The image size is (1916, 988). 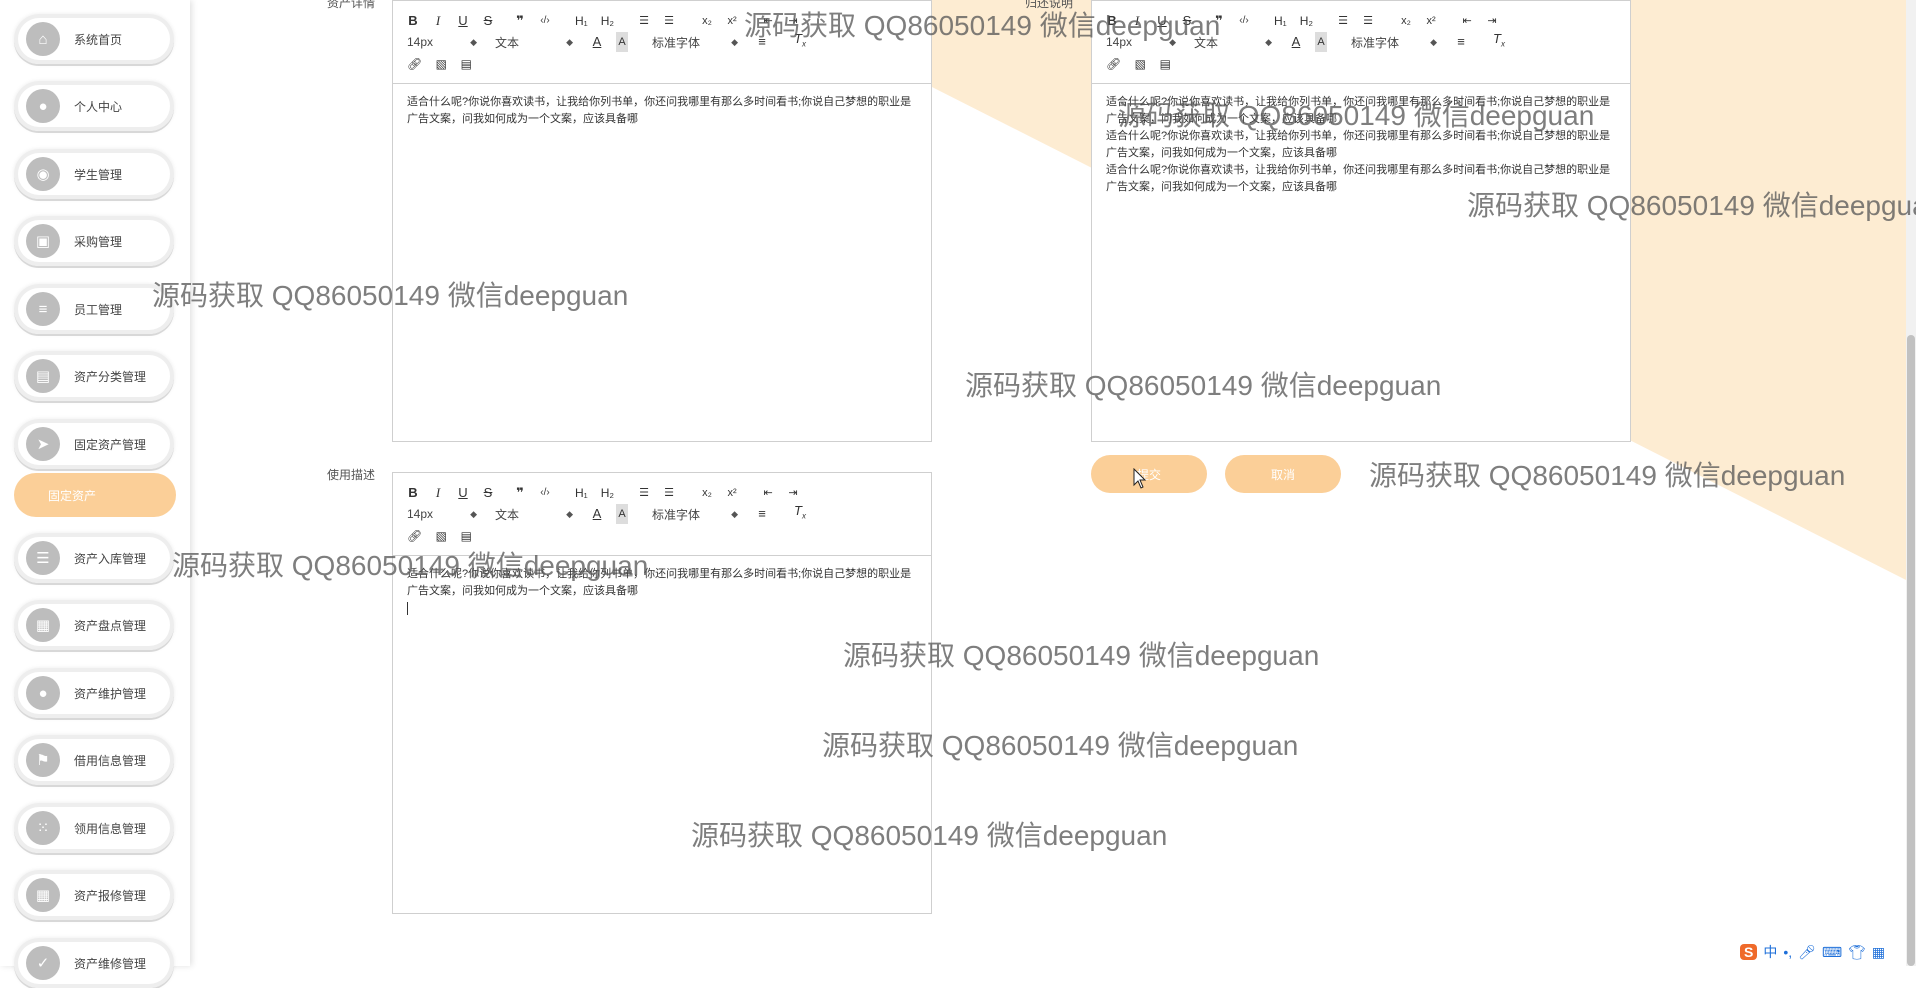 What do you see at coordinates (94, 963) in the screenshot?
I see `sidebar-item-repair: ✓ 资产维修管理` at bounding box center [94, 963].